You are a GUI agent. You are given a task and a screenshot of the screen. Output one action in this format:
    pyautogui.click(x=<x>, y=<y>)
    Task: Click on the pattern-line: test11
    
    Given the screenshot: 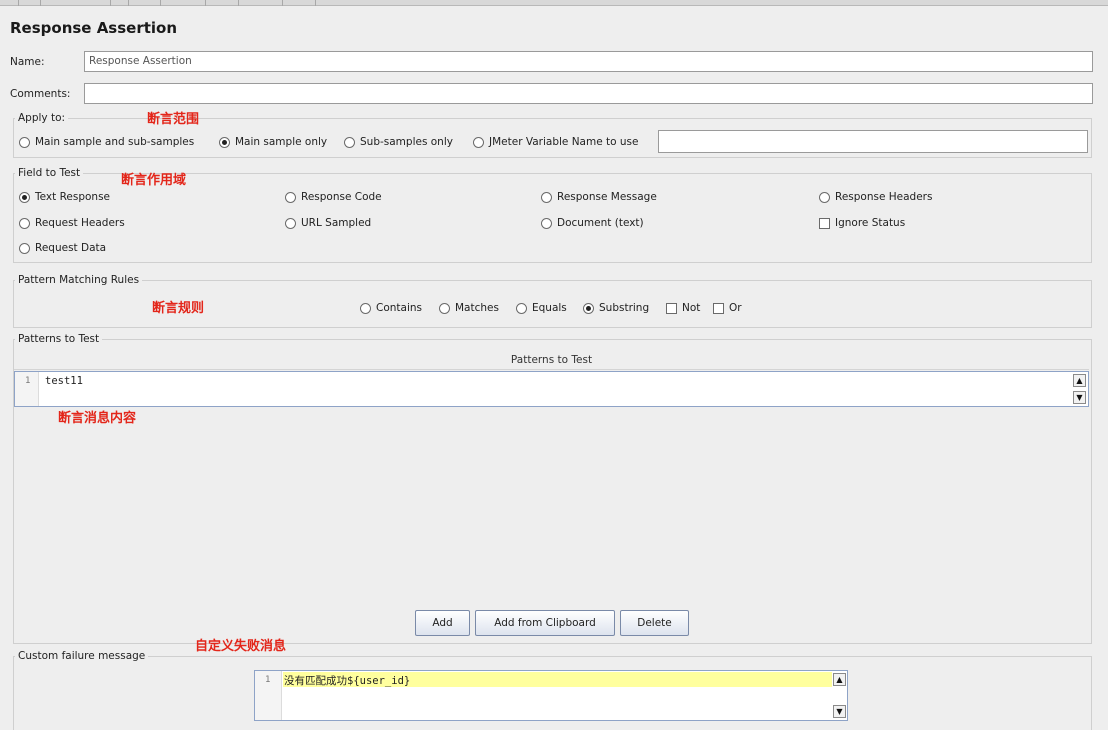 What is the action you would take?
    pyautogui.click(x=64, y=381)
    